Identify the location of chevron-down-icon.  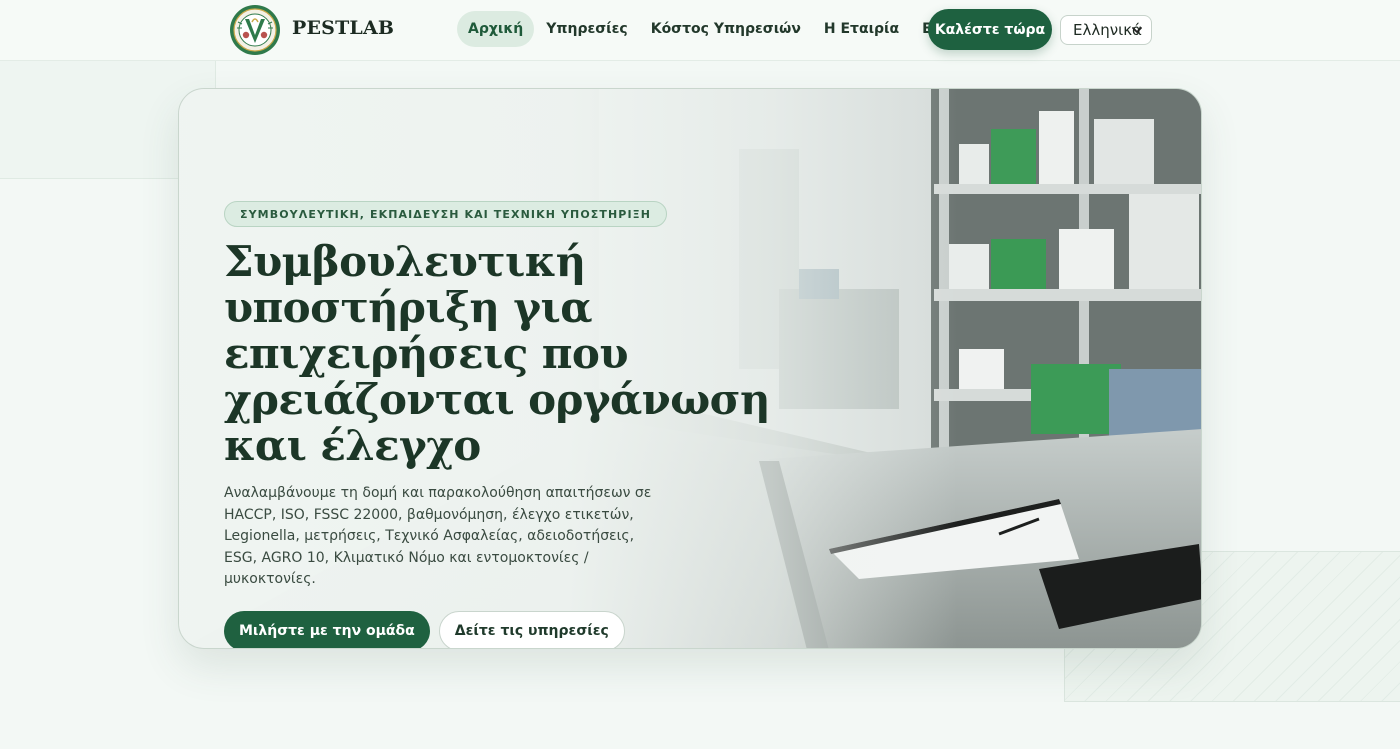
(1137, 30).